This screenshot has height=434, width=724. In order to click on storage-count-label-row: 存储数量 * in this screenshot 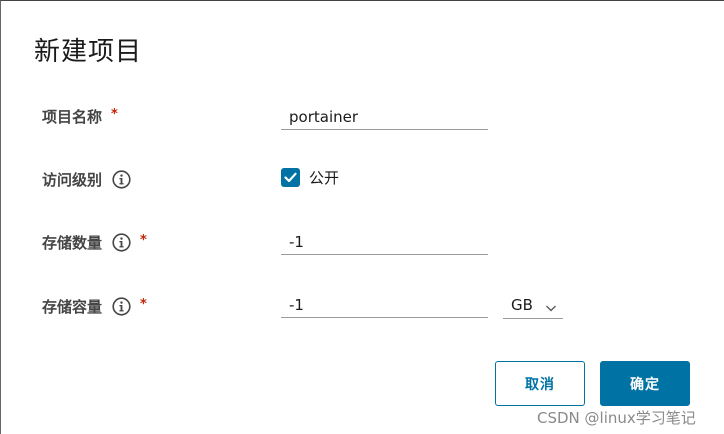, I will do `click(94, 242)`.